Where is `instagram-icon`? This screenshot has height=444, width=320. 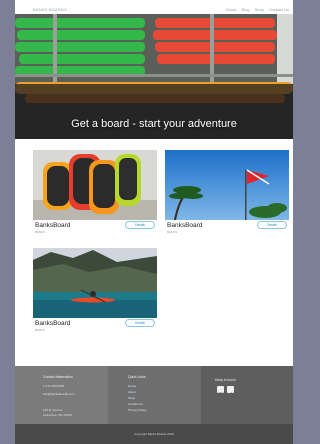
instagram-icon is located at coordinates (220, 392).